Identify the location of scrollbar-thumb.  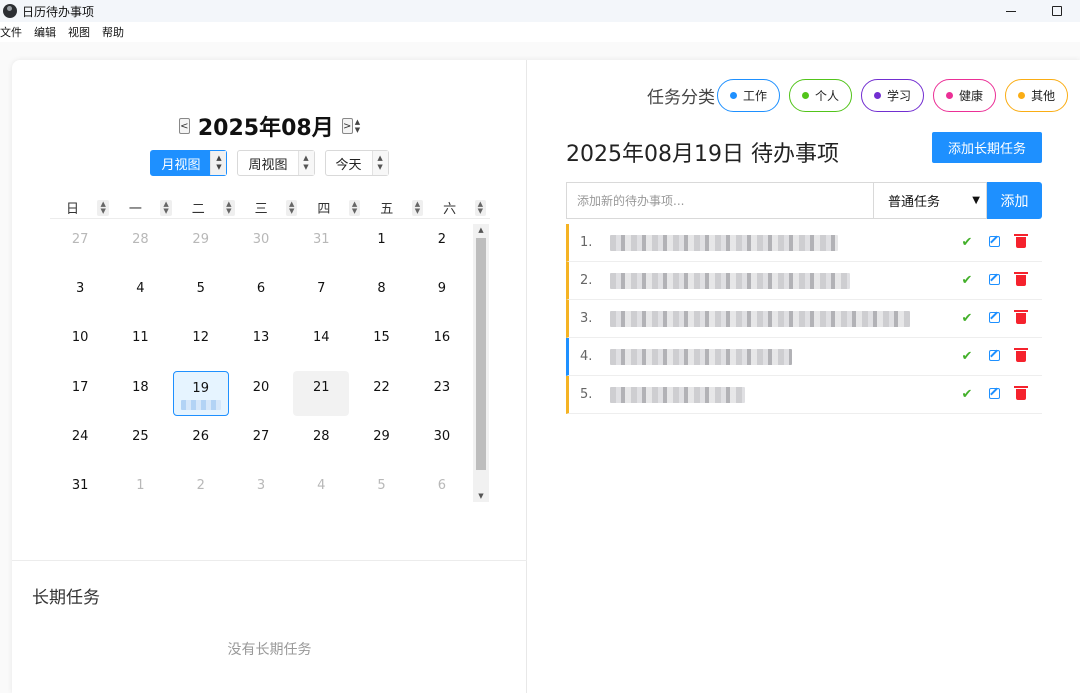
(481, 354).